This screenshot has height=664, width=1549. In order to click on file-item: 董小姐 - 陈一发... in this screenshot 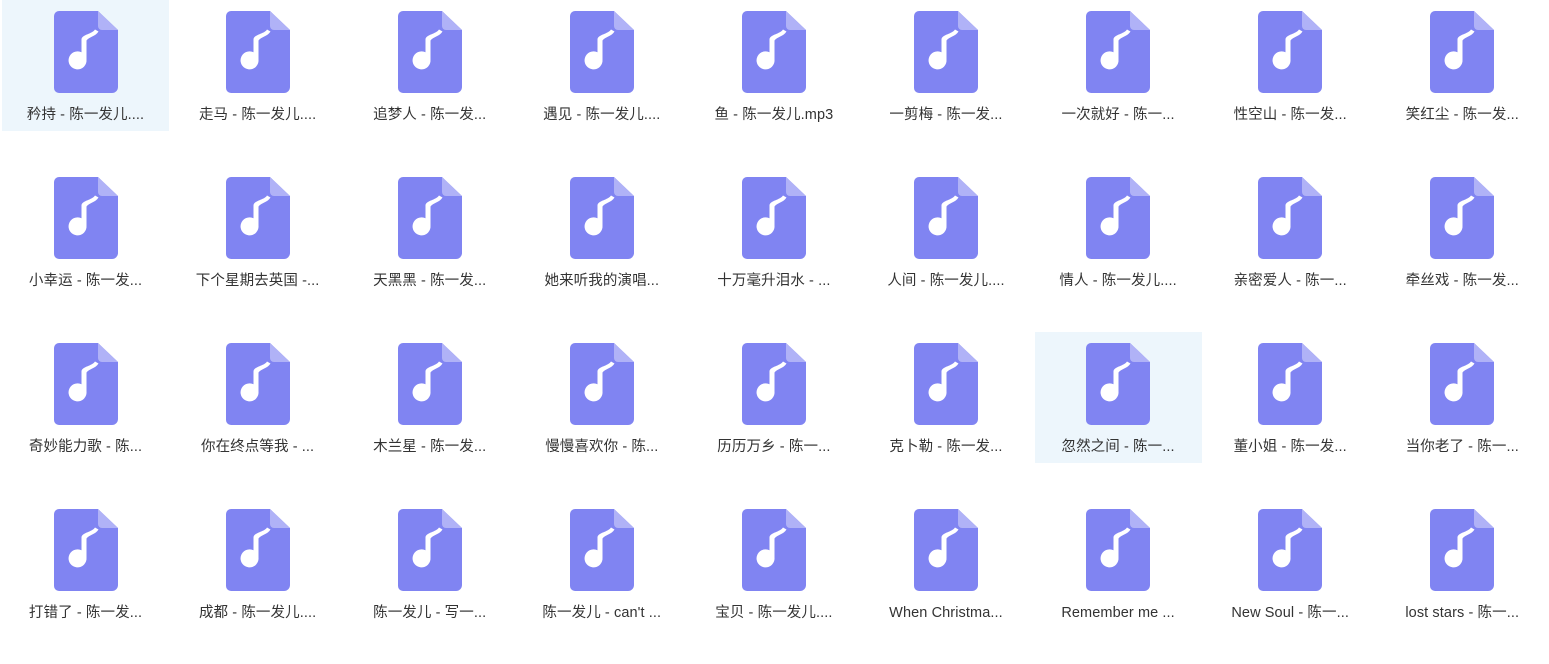, I will do `click(1290, 397)`.